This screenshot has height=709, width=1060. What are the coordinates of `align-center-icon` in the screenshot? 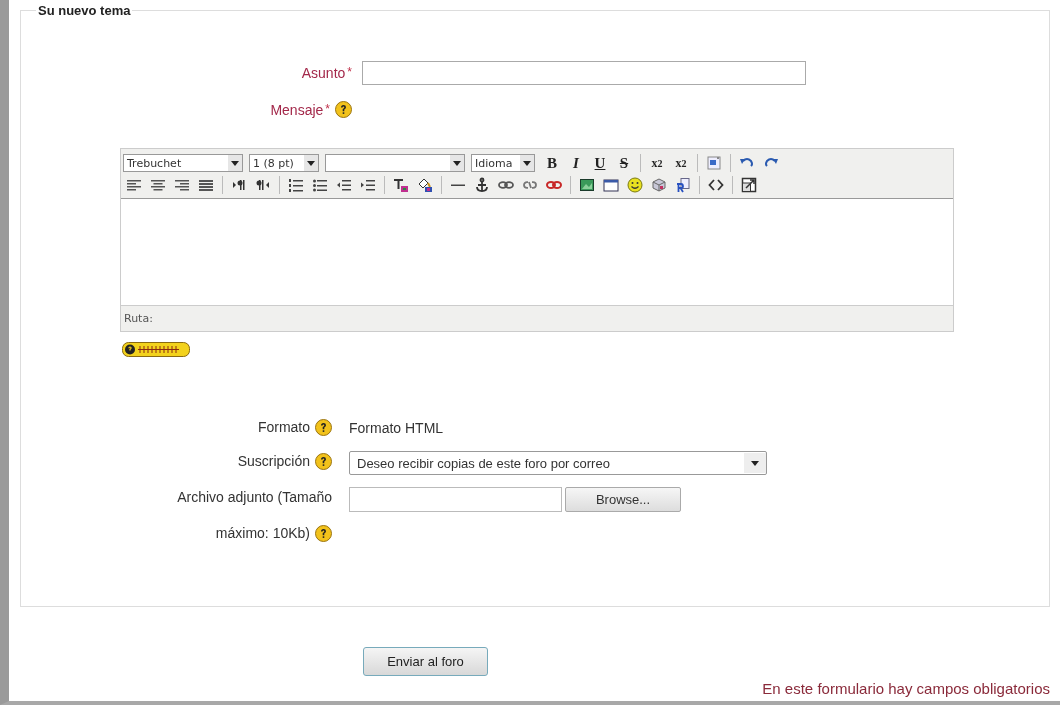 It's located at (158, 185).